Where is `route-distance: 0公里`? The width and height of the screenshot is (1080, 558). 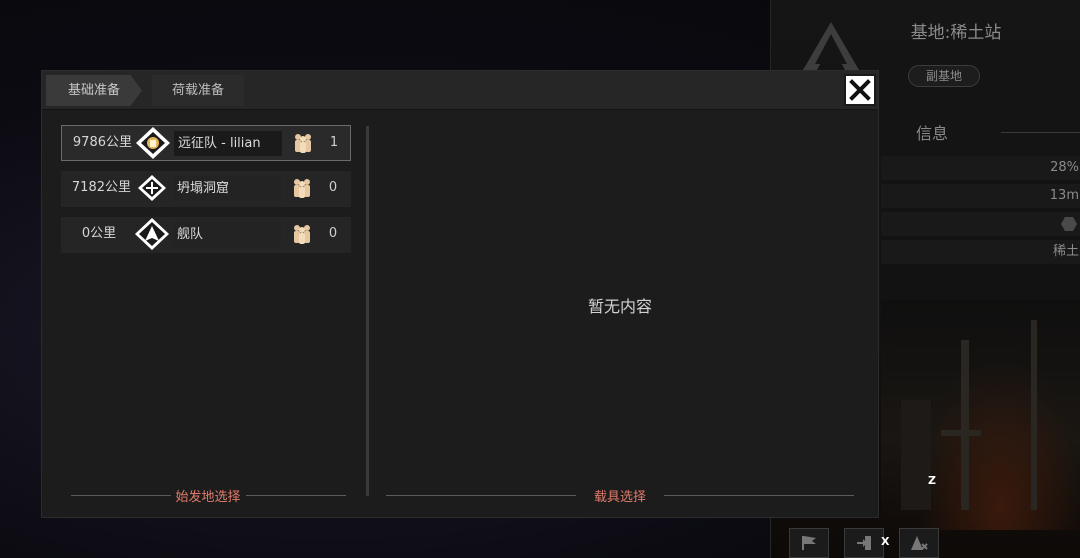 route-distance: 0公里 is located at coordinates (99, 233).